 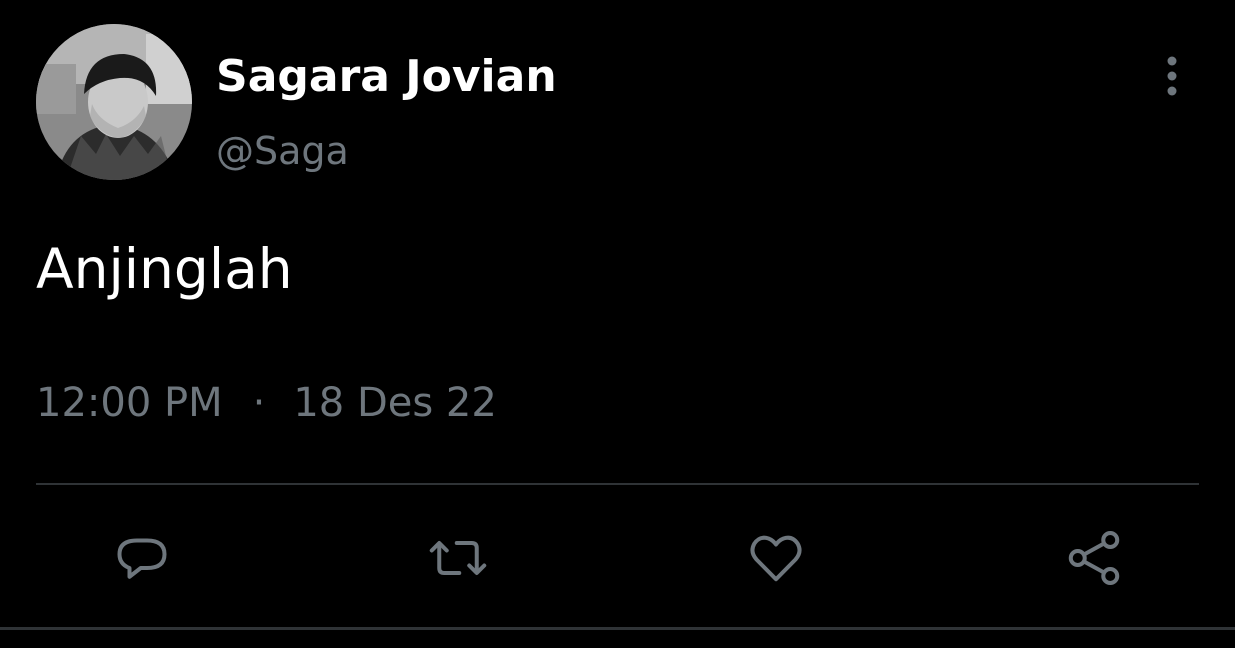 I want to click on share-button, so click(x=1094, y=558).